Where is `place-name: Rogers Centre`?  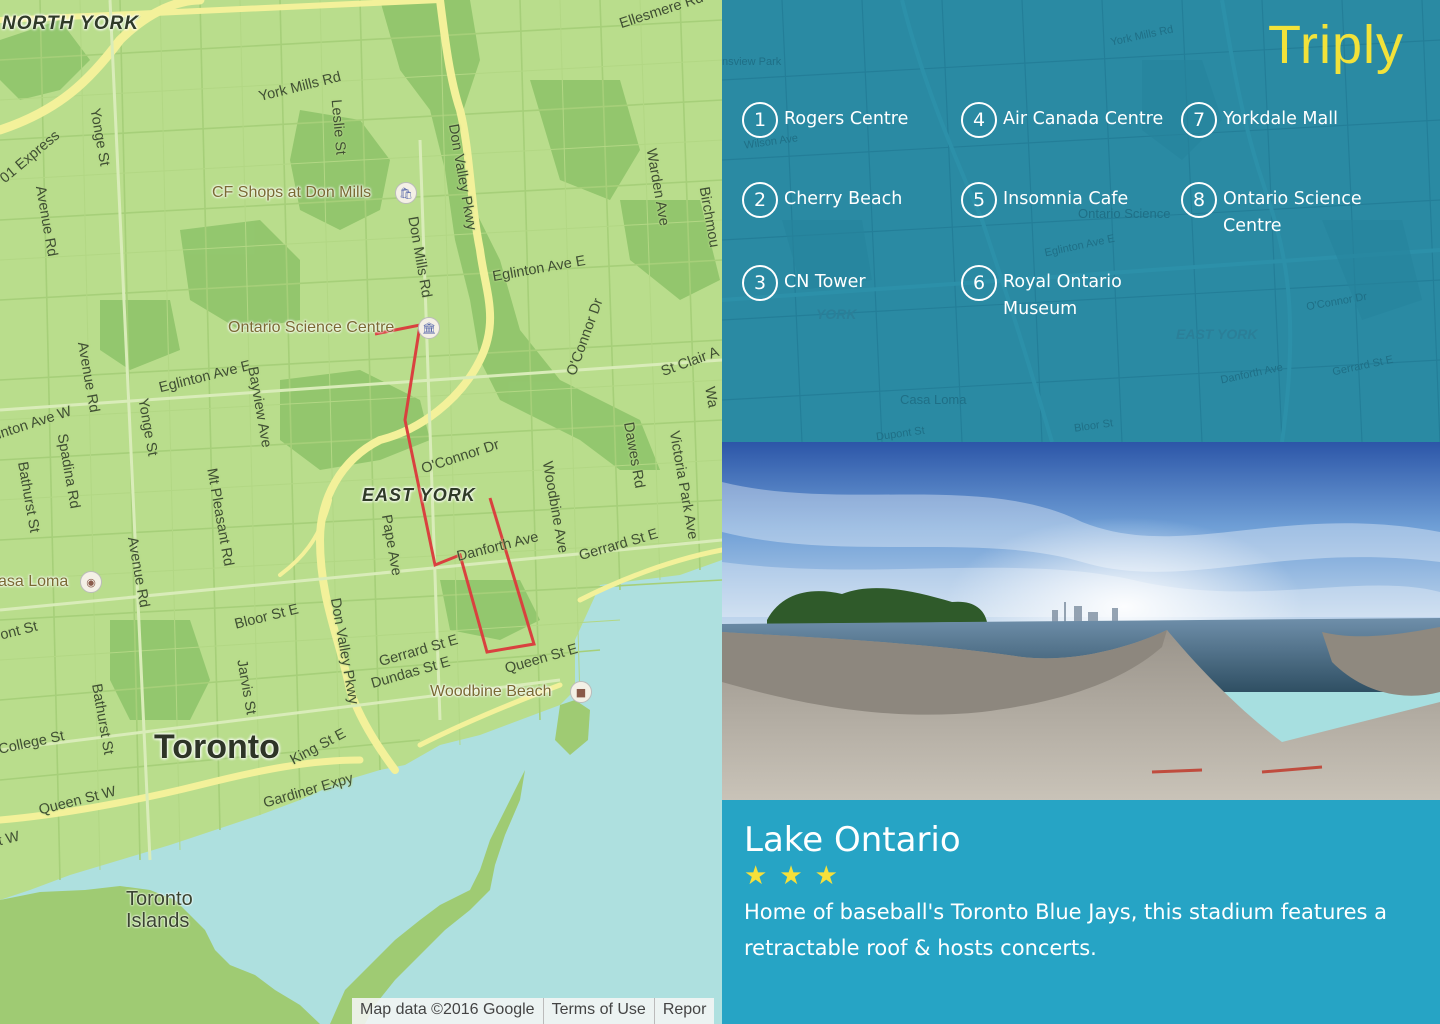
place-name: Rogers Centre is located at coordinates (846, 119).